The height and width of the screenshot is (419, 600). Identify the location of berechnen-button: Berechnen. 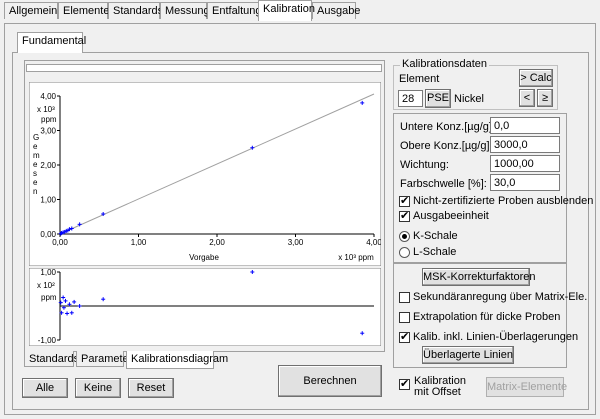
(330, 381).